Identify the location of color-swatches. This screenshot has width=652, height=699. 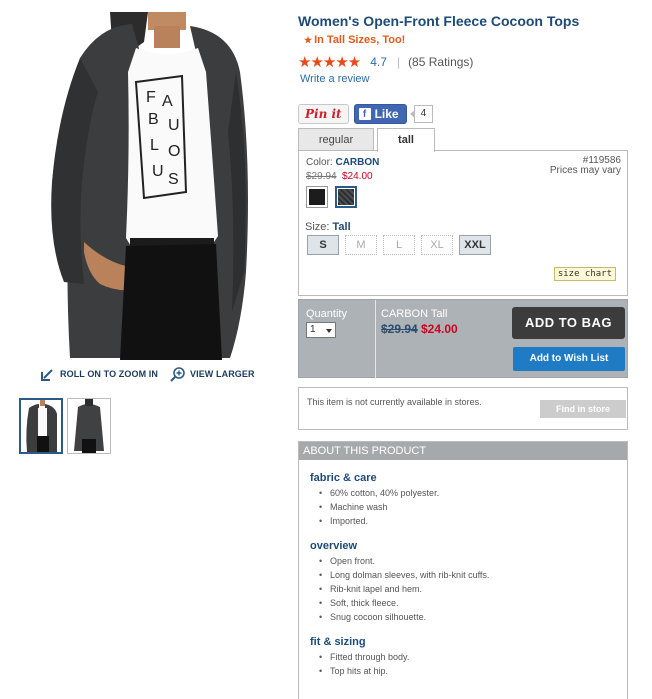
(331, 197).